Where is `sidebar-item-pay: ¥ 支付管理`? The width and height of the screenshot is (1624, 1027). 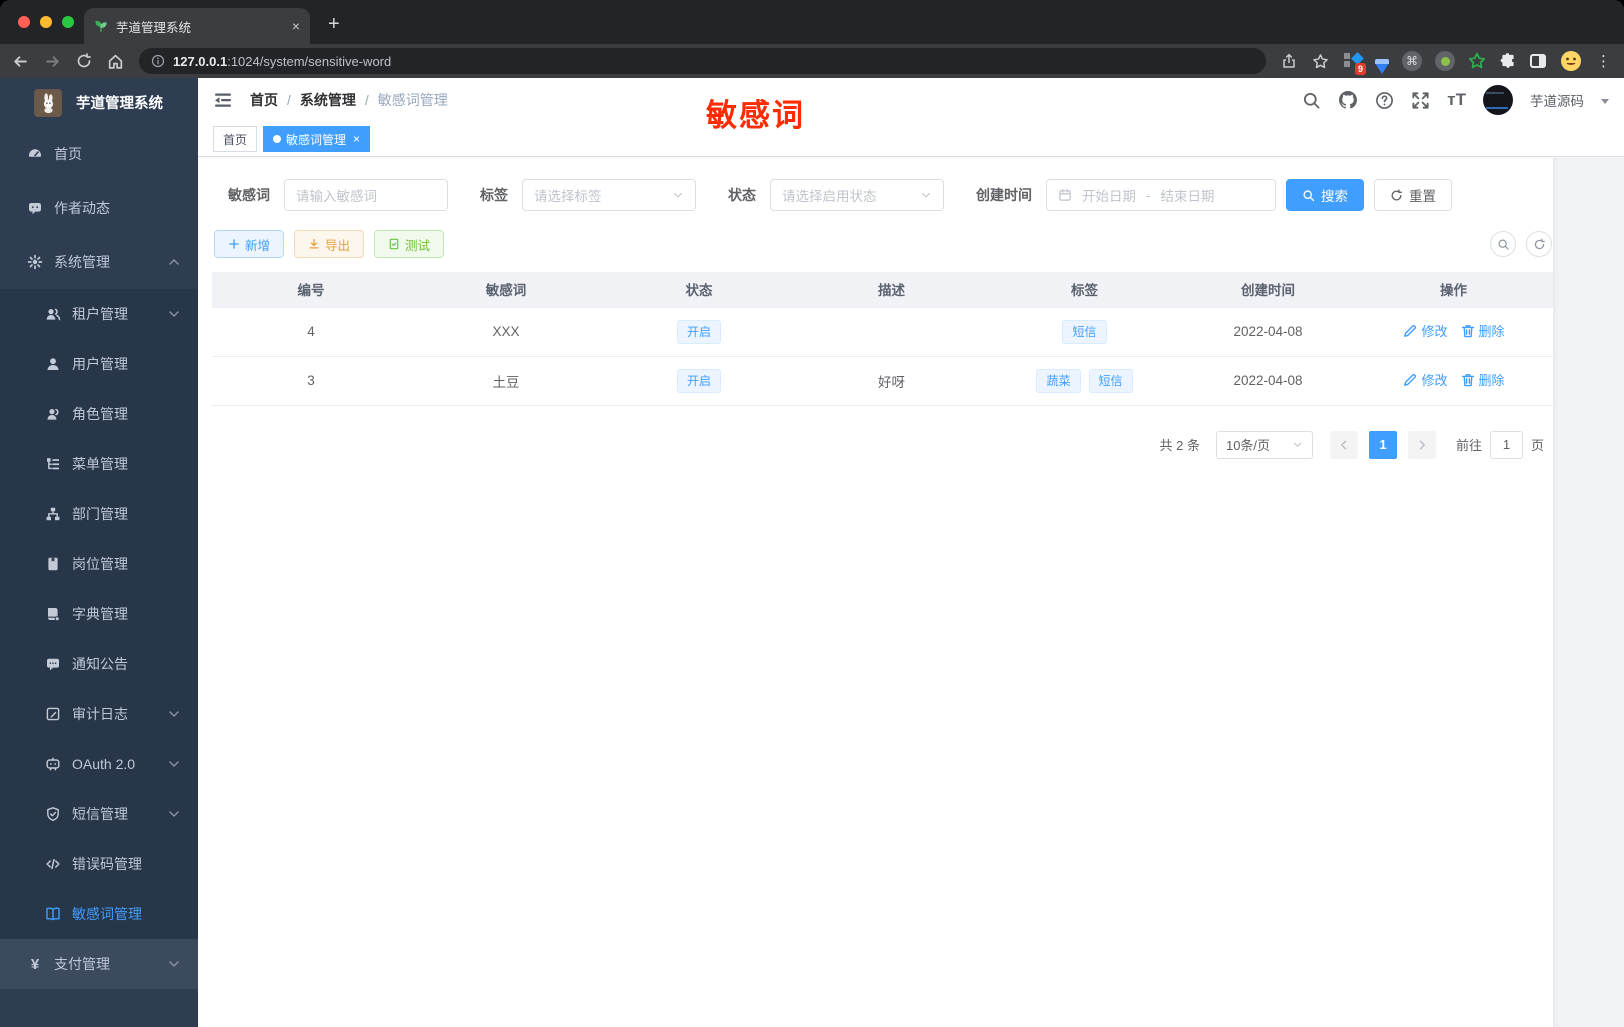
sidebar-item-pay: ¥ 支付管理 is located at coordinates (99, 964).